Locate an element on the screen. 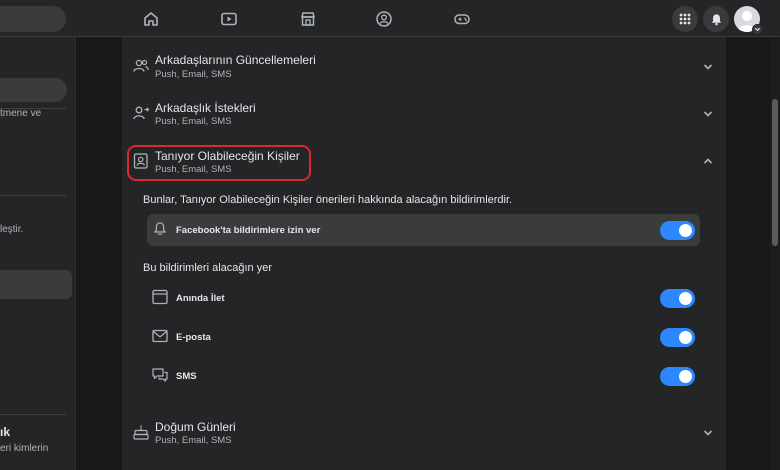 The image size is (780, 470). friends-icon is located at coordinates (141, 65).